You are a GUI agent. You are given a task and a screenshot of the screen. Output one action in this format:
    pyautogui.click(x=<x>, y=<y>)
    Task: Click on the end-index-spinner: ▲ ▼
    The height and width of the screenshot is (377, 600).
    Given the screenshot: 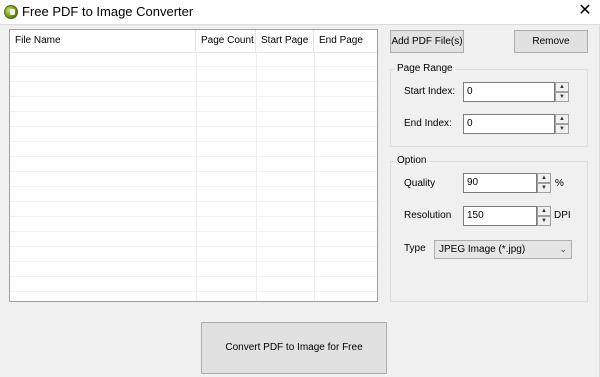 What is the action you would take?
    pyautogui.click(x=562, y=124)
    